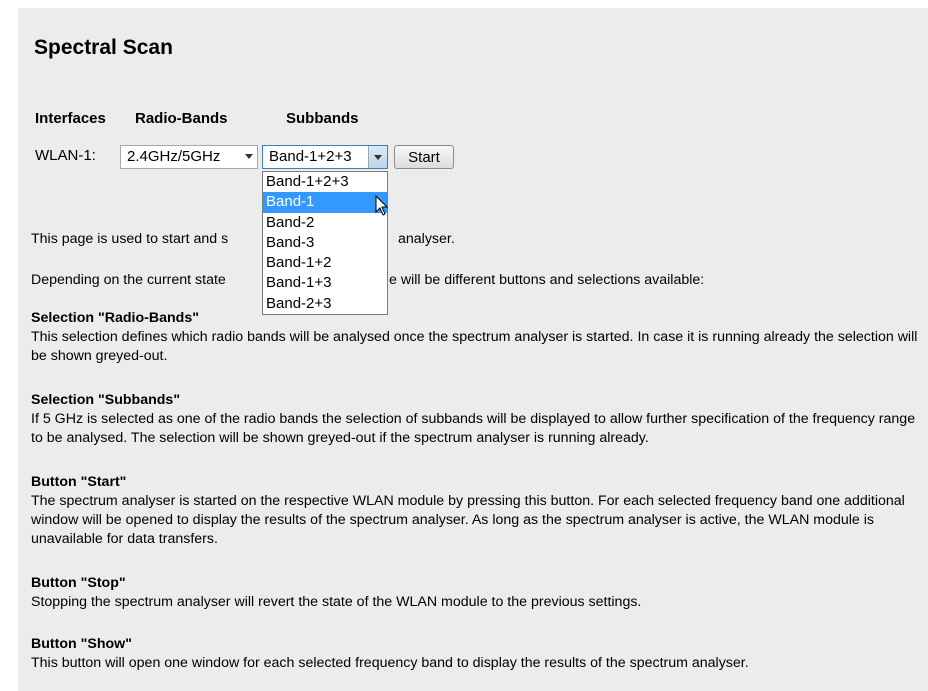 The height and width of the screenshot is (691, 928). Describe the element at coordinates (78, 583) in the screenshot. I see `section-title: Button "Stop"` at that location.